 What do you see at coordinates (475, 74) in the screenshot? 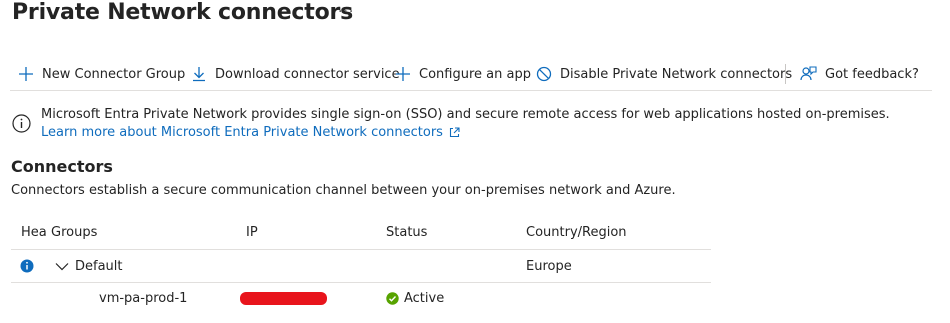
I see `configure-app-label: Configure an app` at bounding box center [475, 74].